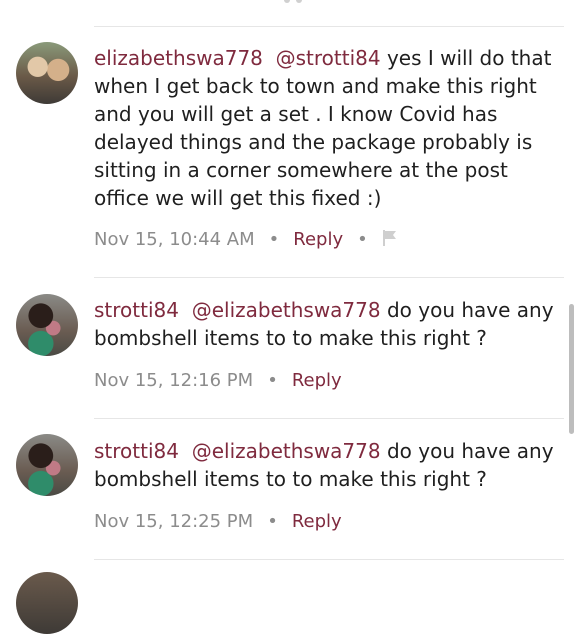 This screenshot has width=580, height=634. Describe the element at coordinates (571, 369) in the screenshot. I see `scrollbar` at that location.